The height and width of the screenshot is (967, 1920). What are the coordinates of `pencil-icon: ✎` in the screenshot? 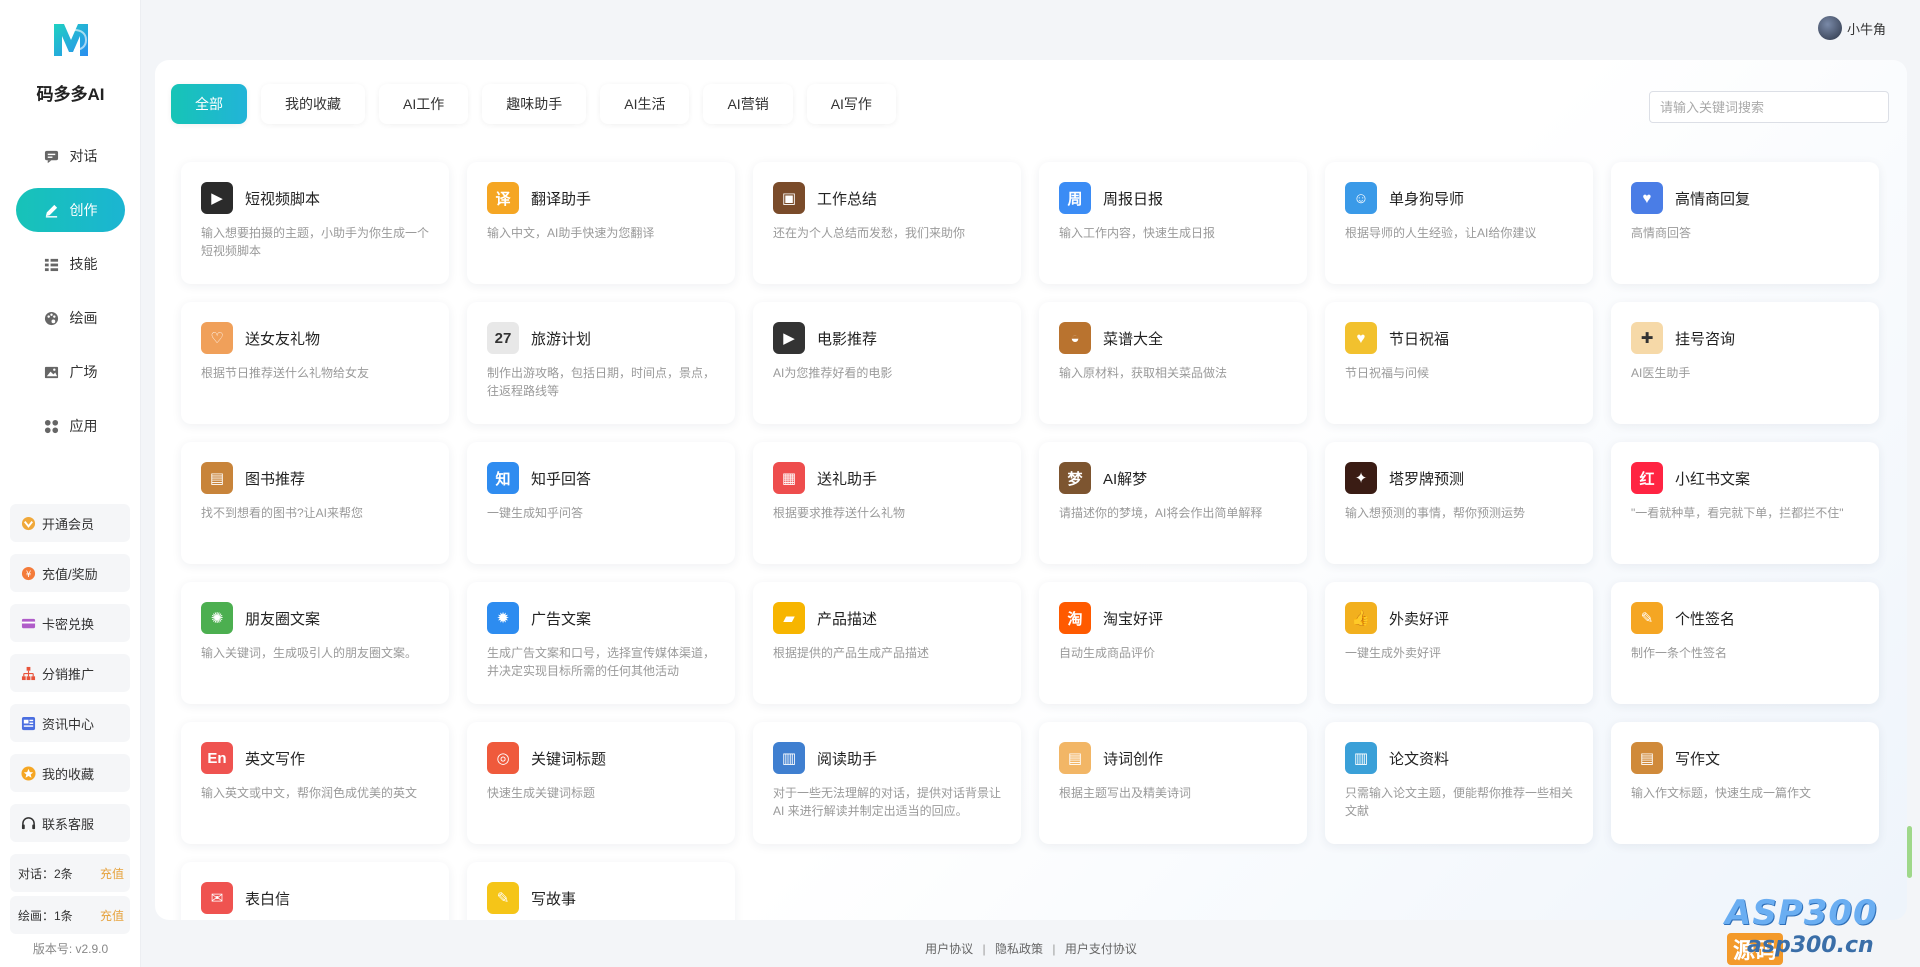 It's located at (1647, 618).